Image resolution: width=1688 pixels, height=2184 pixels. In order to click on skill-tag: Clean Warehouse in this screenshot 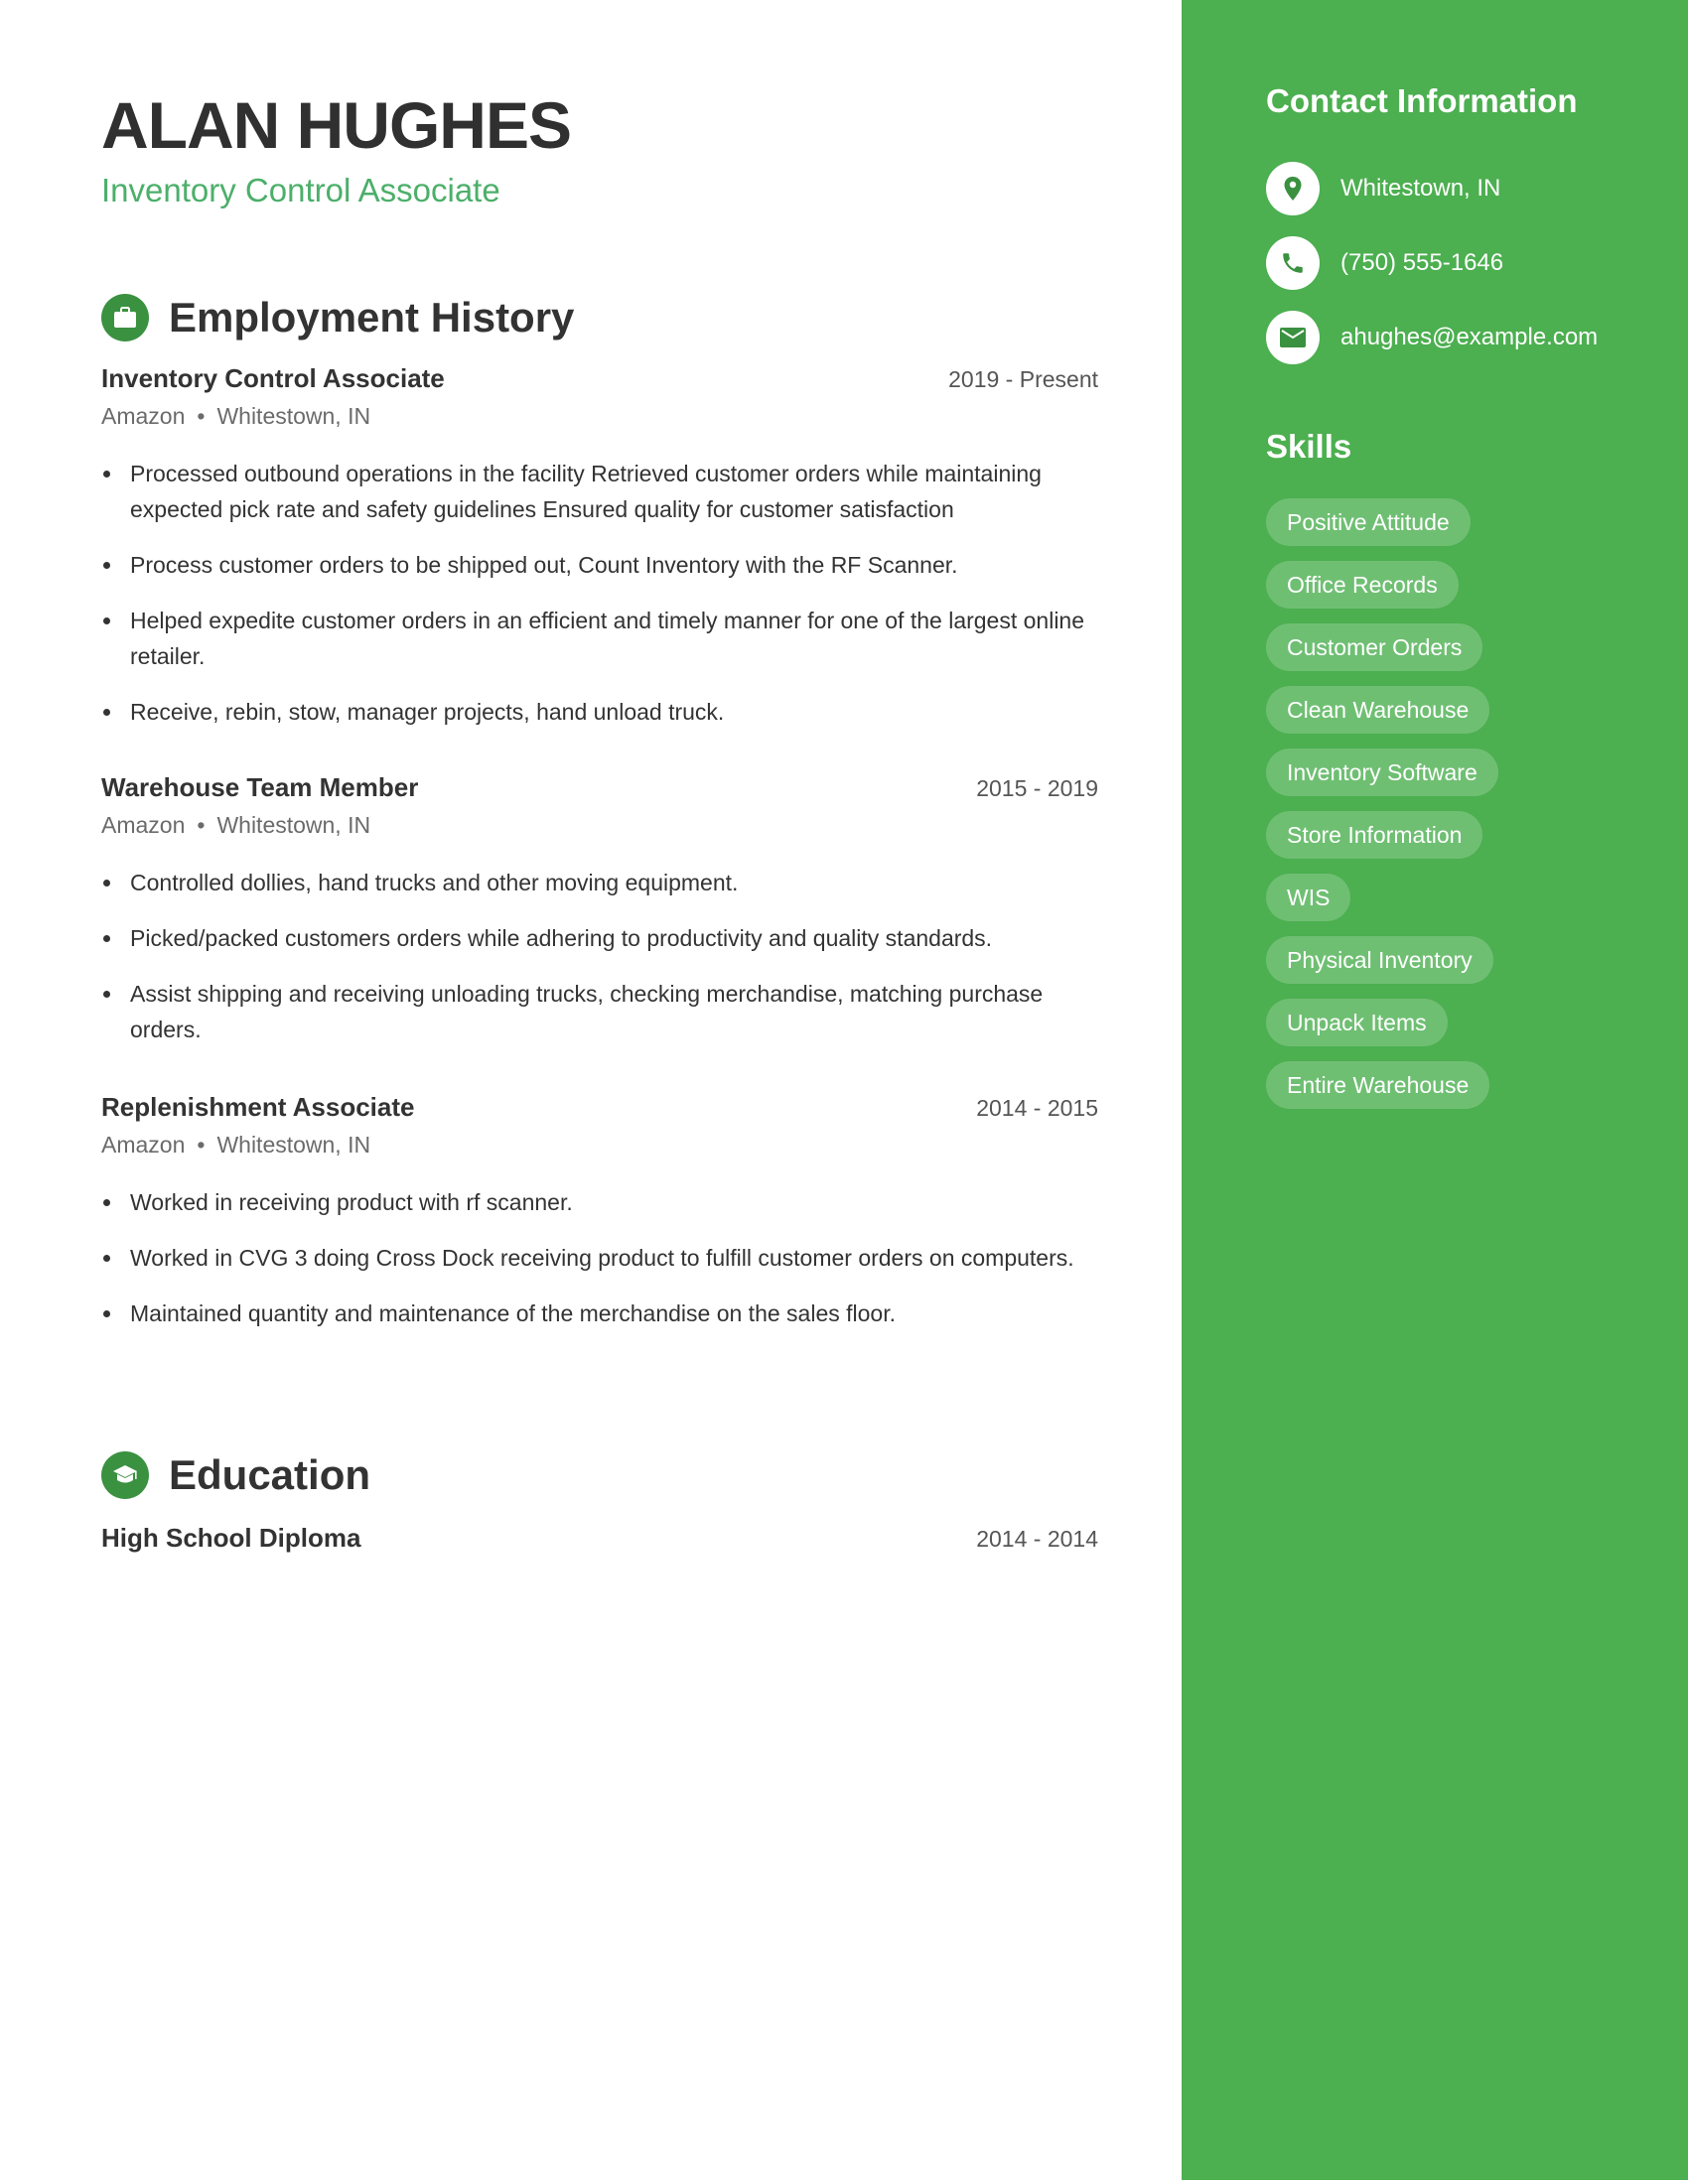, I will do `click(1378, 710)`.